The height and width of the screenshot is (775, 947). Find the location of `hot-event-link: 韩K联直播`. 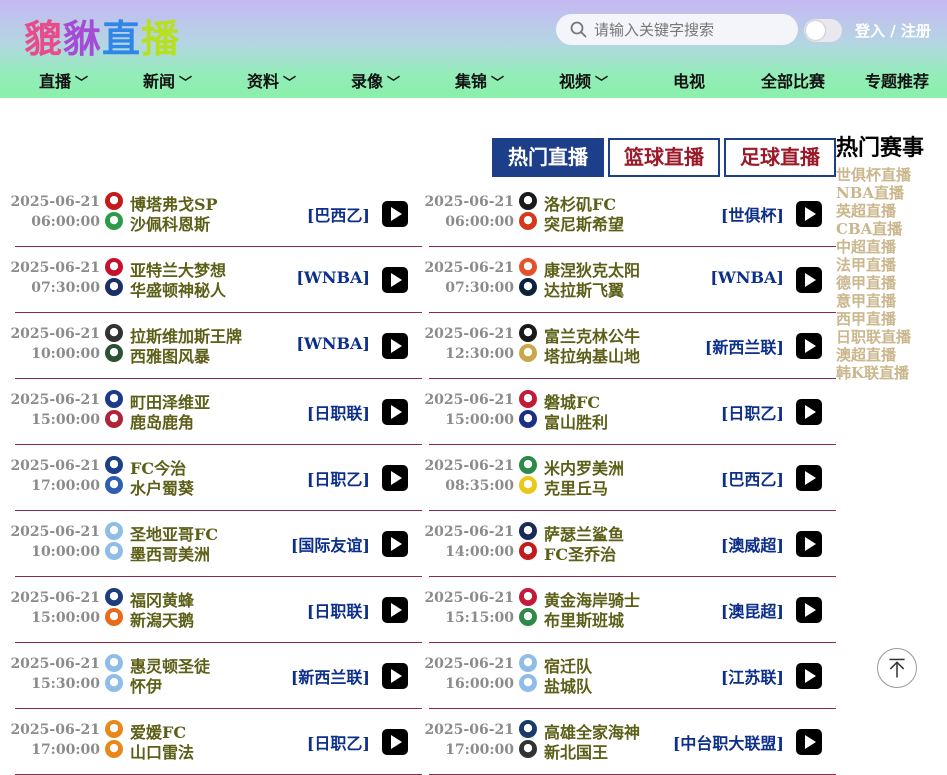

hot-event-link: 韩K联直播 is located at coordinates (891, 373).